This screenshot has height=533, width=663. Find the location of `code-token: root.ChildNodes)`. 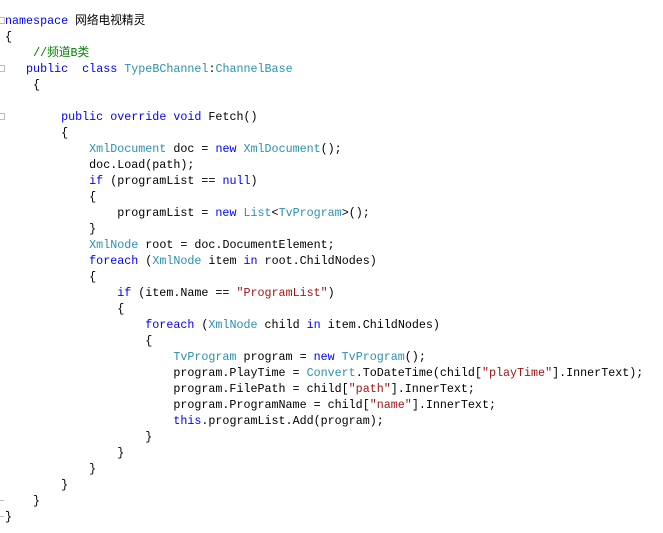

code-token: root.ChildNodes) is located at coordinates (317, 261).